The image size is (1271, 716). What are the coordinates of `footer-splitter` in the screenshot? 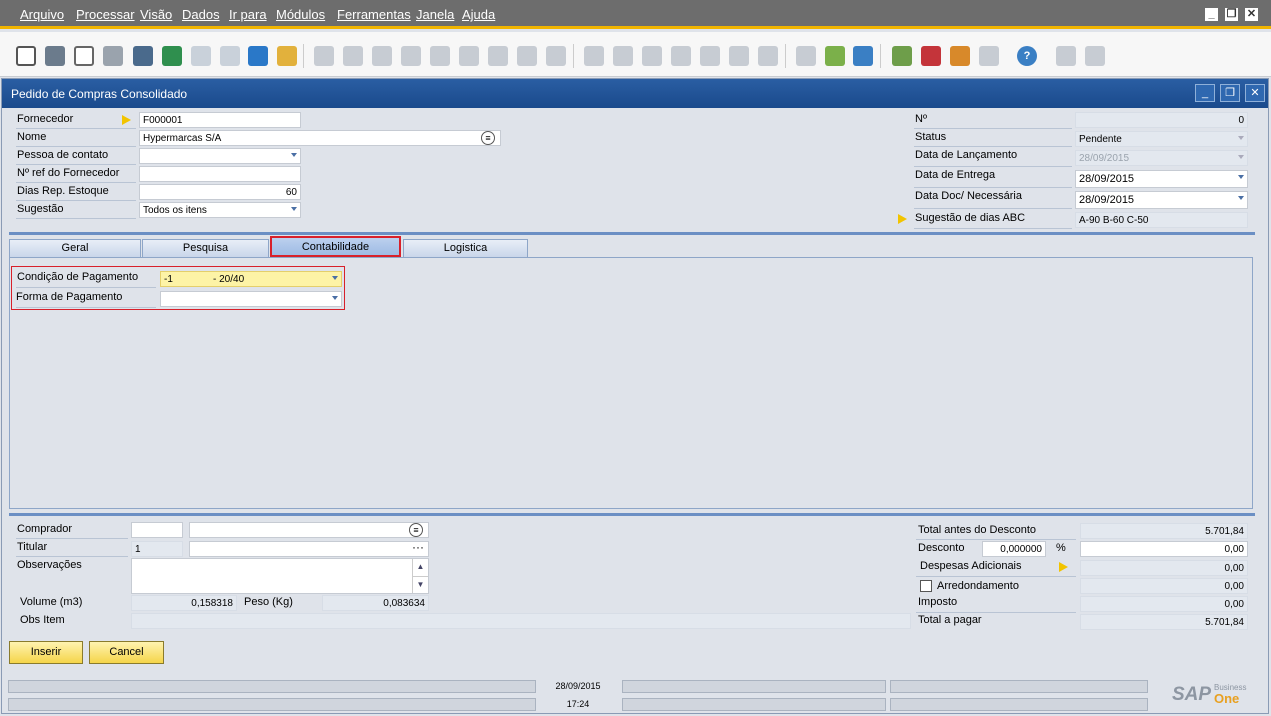 It's located at (632, 514).